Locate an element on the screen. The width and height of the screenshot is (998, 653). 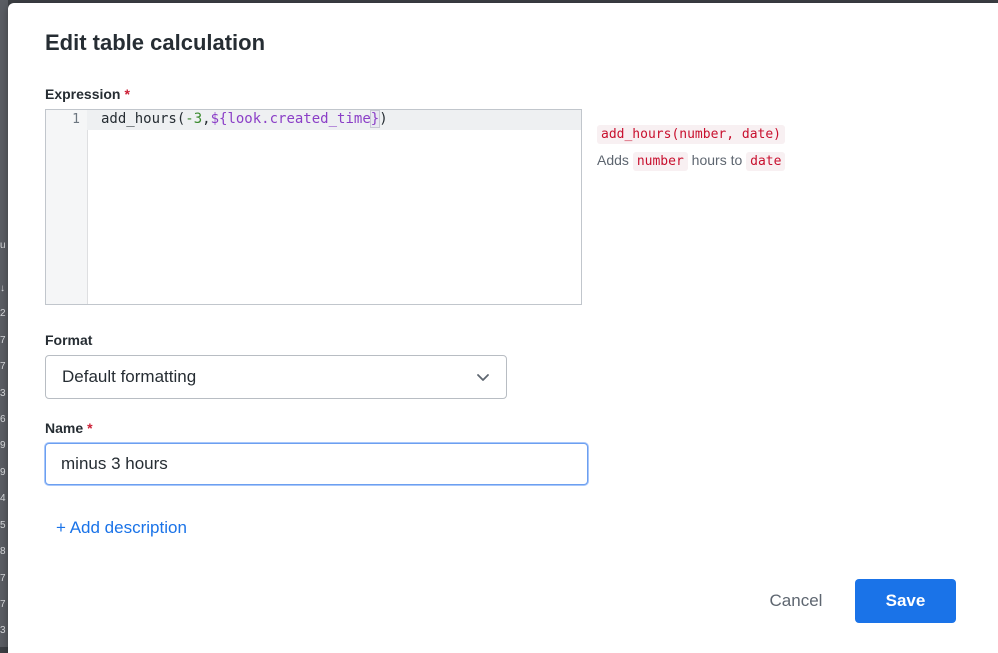
background-table-strip: u ↓ 2 7 7 3 6 9 9 4 5 8 7 7 3 is located at coordinates (4, 323).